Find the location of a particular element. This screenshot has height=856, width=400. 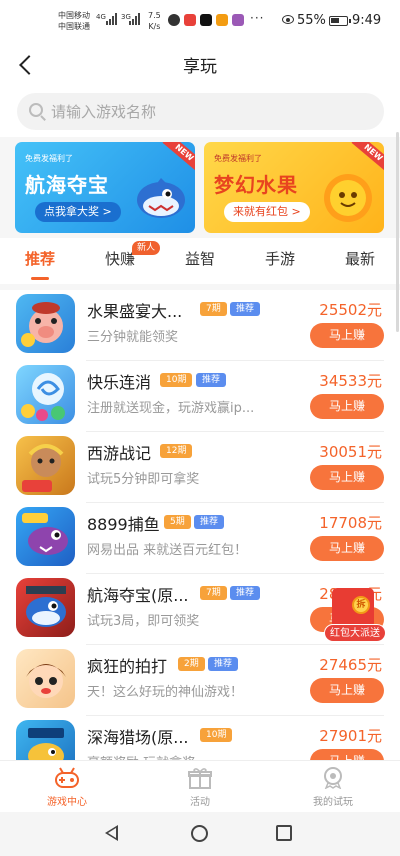

carrier-2: 中国联通 is located at coordinates (74, 26).